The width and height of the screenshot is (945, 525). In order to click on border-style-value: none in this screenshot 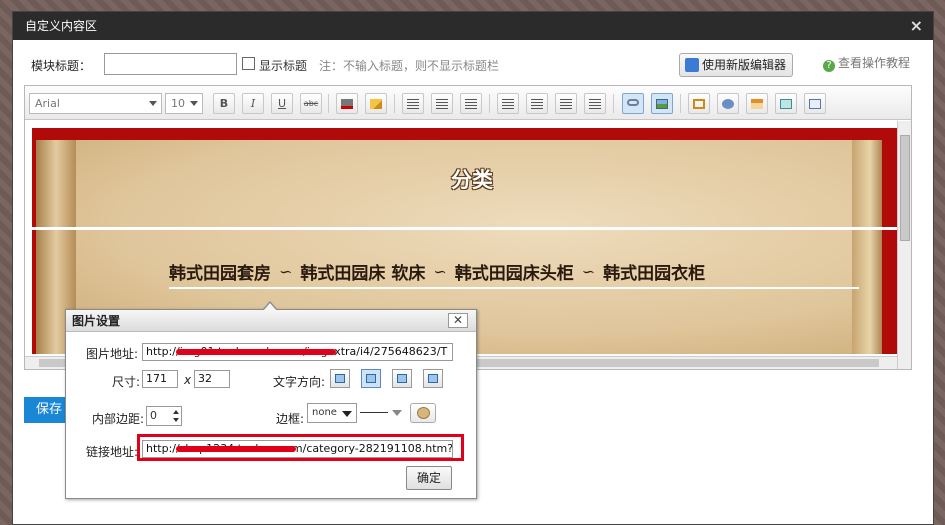, I will do `click(324, 412)`.